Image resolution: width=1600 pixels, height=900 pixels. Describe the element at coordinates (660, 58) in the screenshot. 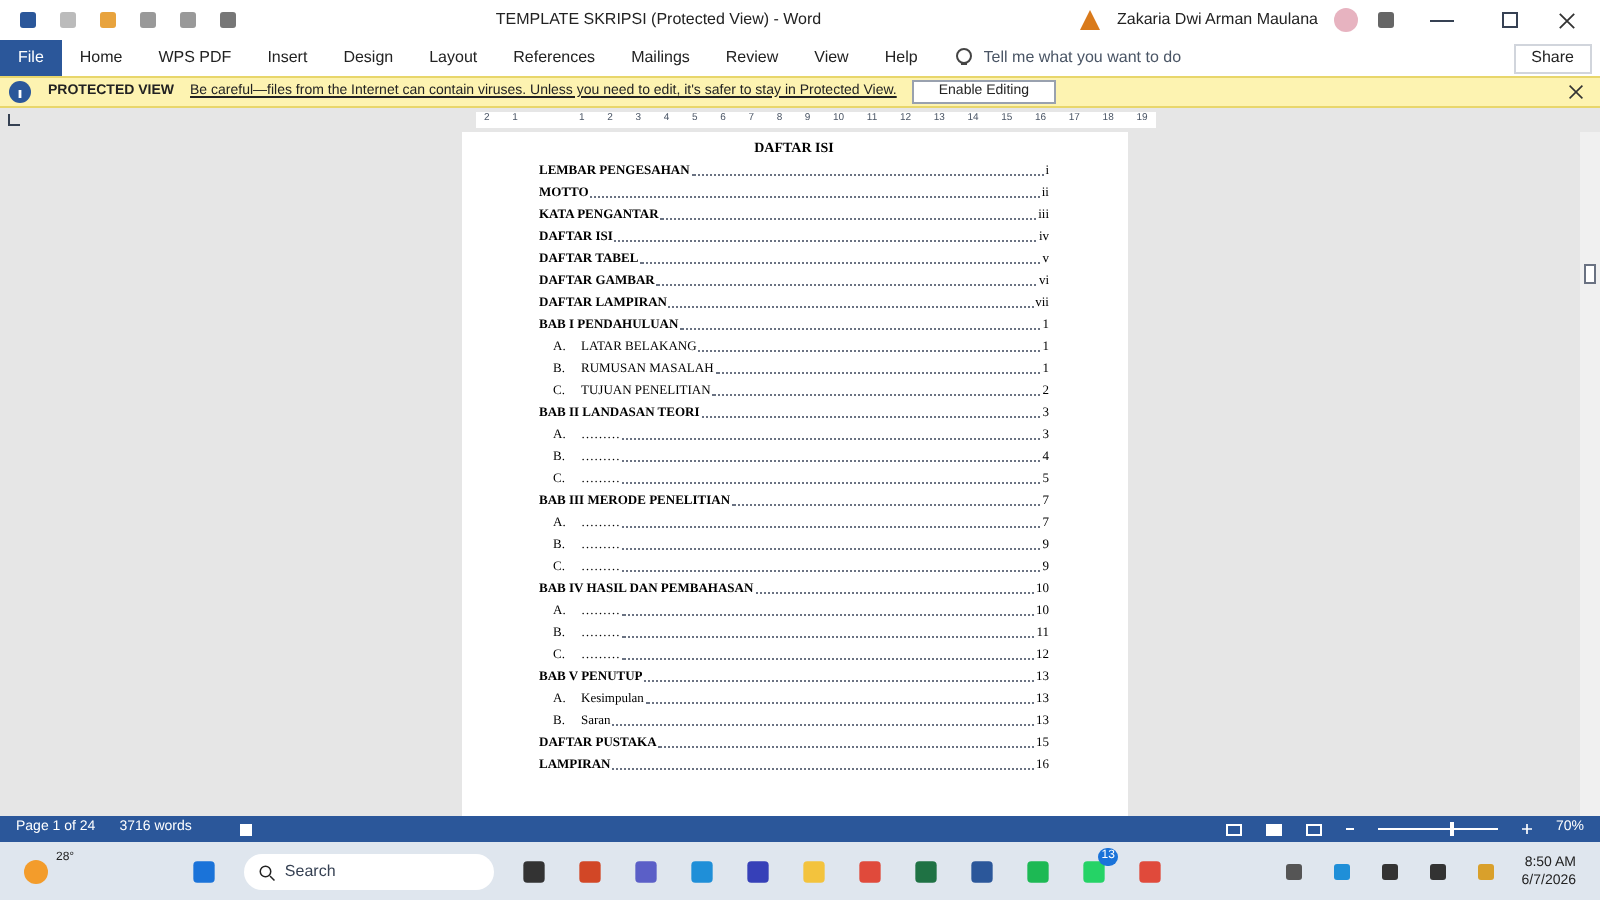

I see `ribbon-tab: Mailings` at that location.